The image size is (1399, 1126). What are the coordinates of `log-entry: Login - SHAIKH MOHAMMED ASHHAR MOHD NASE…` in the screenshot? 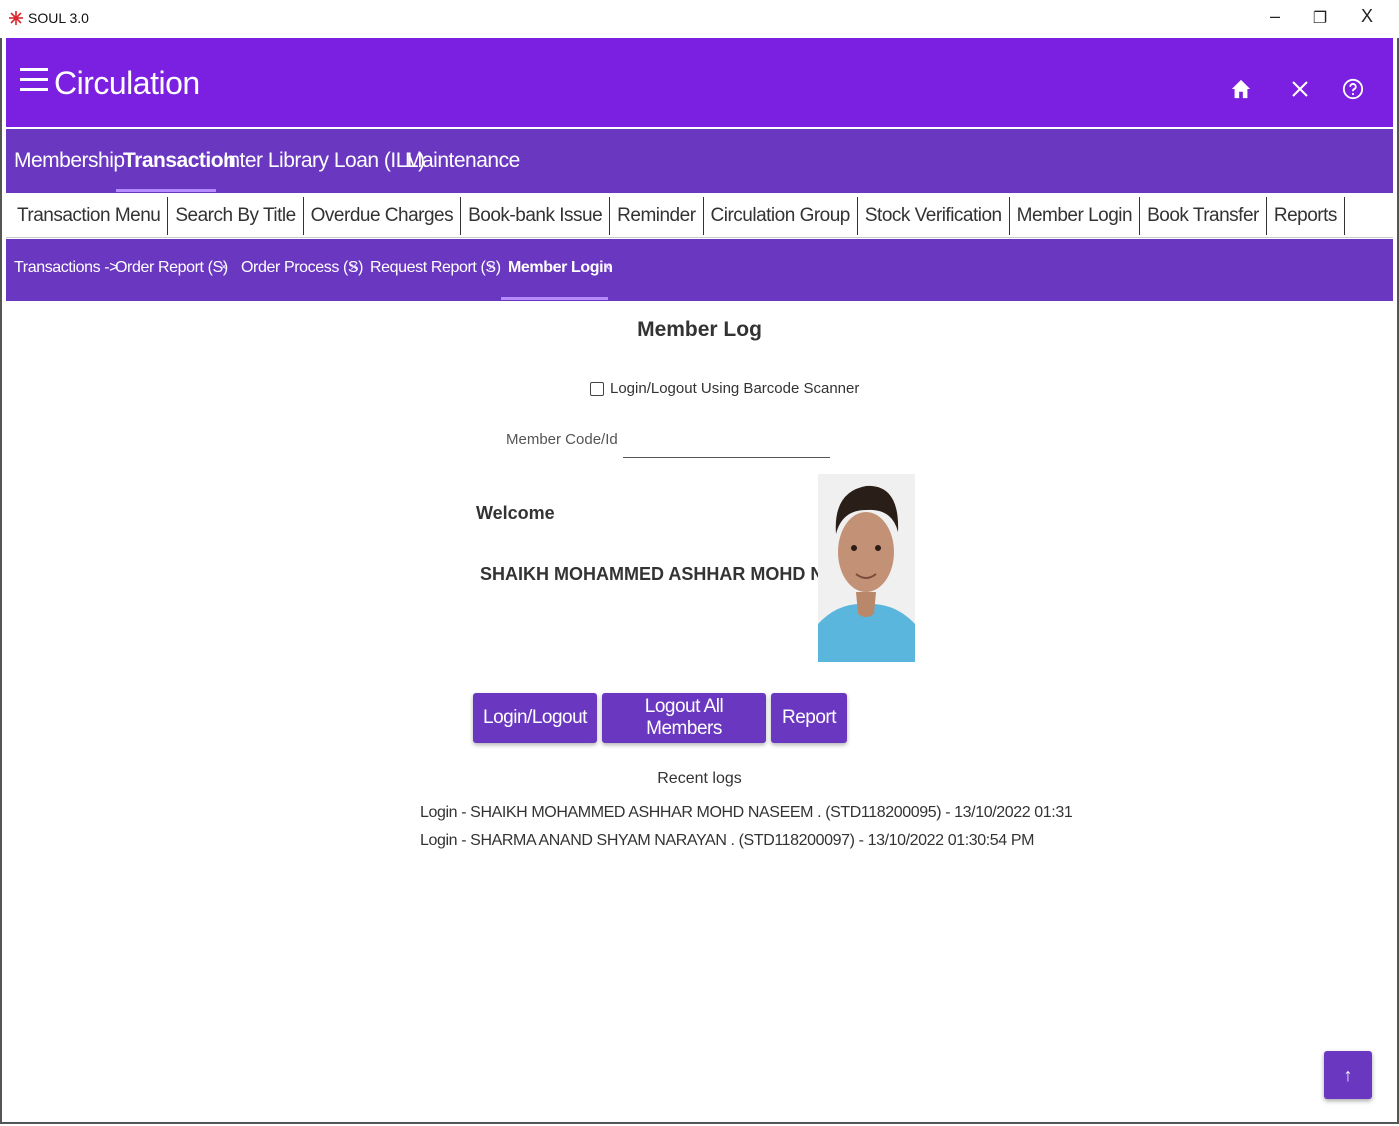 It's located at (746, 812).